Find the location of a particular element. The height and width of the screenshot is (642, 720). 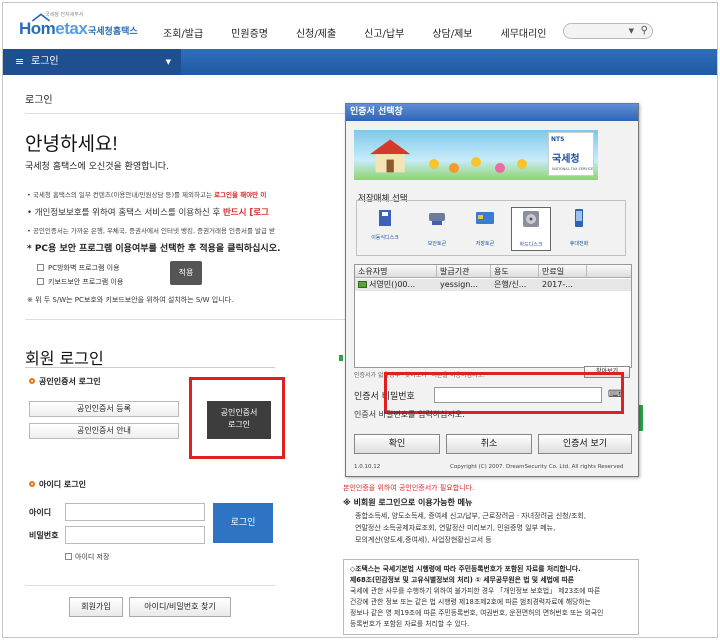

id-label: 아이디 is located at coordinates (40, 512).